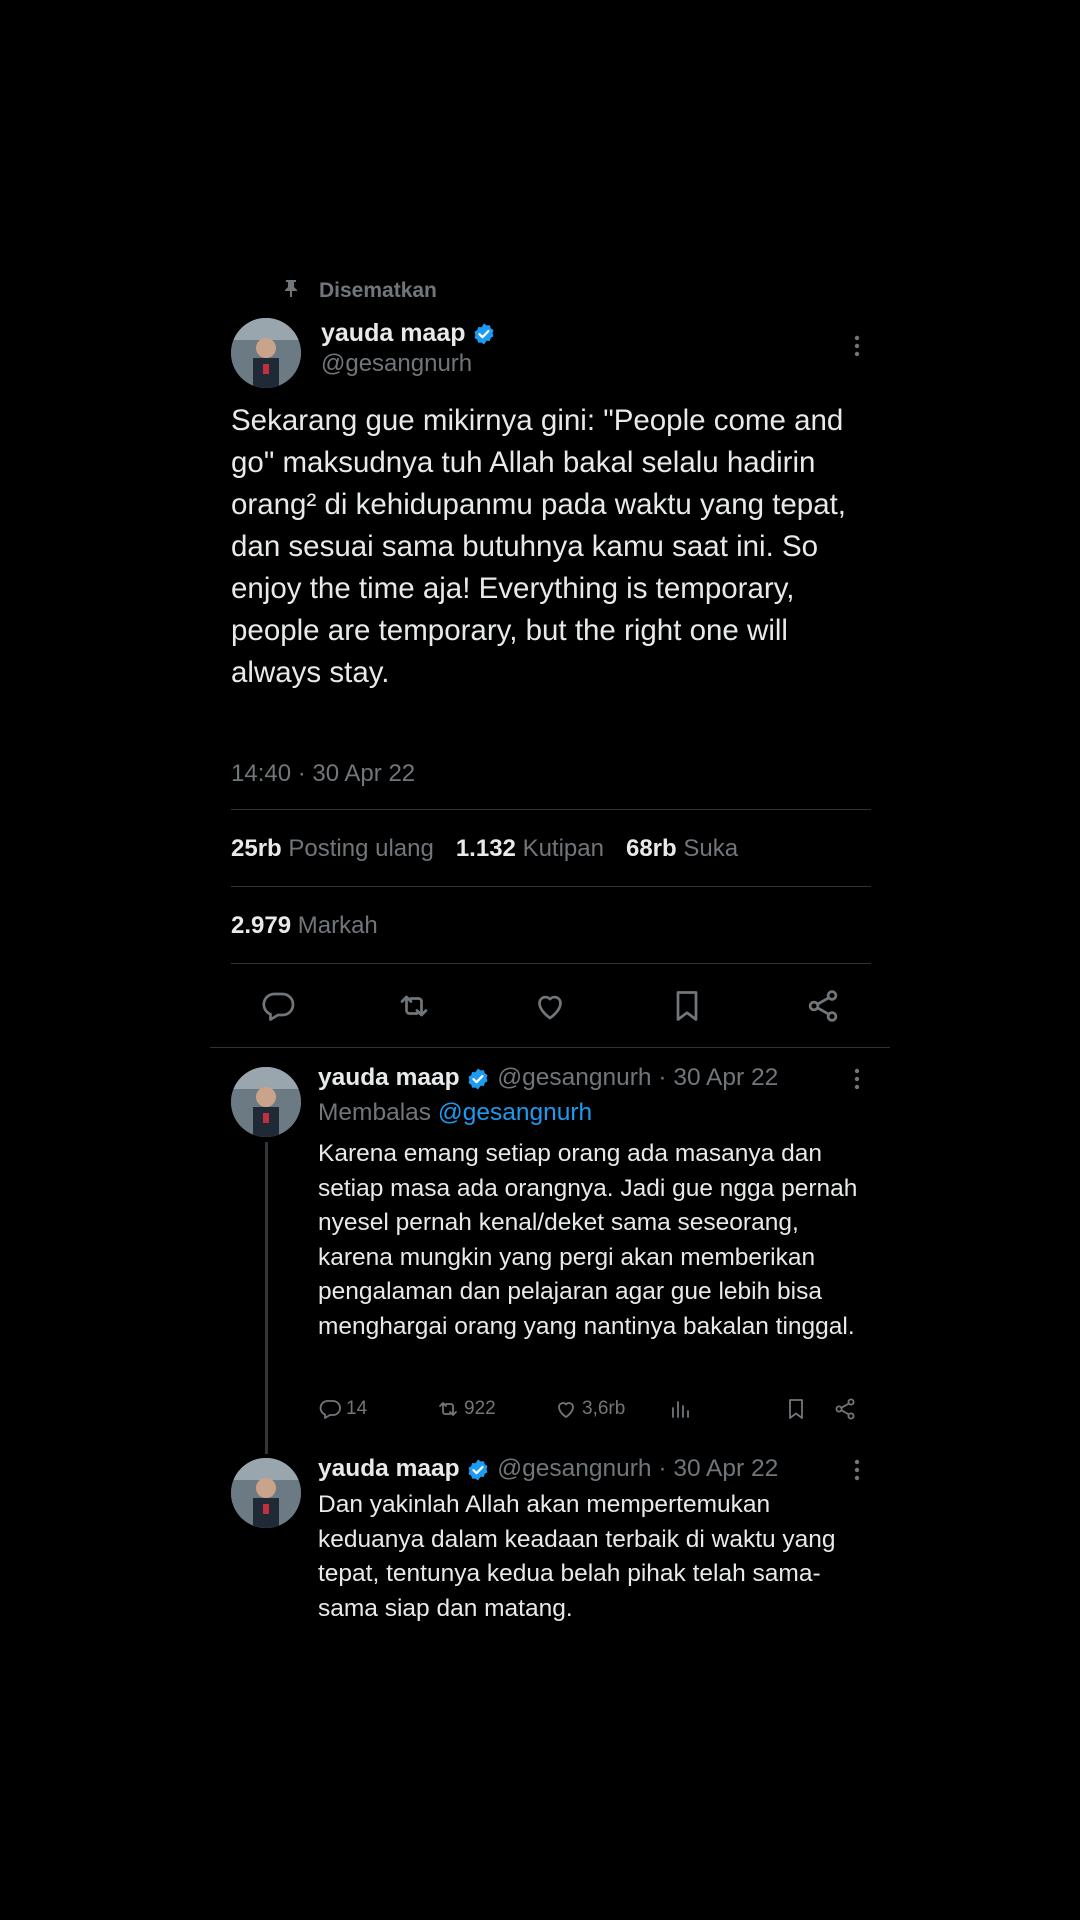  What do you see at coordinates (378, 290) in the screenshot?
I see `pinned-label: Disematkan` at bounding box center [378, 290].